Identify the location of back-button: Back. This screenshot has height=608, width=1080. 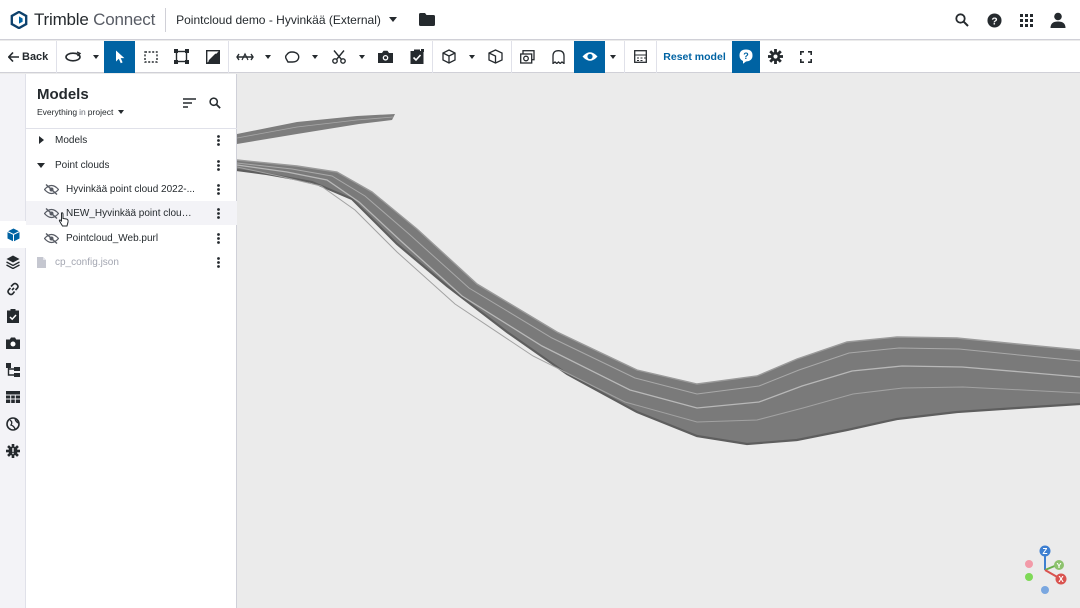
(28, 57).